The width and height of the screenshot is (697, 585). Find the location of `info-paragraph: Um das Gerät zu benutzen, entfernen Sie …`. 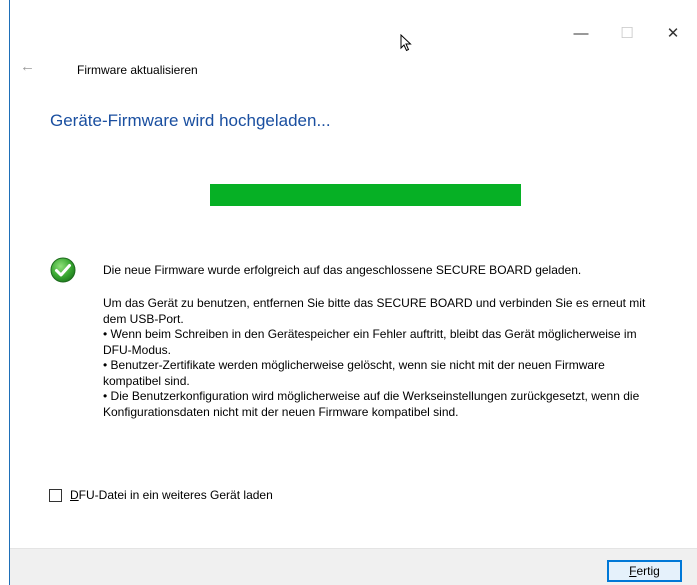

info-paragraph: Um das Gerät zu benutzen, entfernen Sie … is located at coordinates (374, 311).